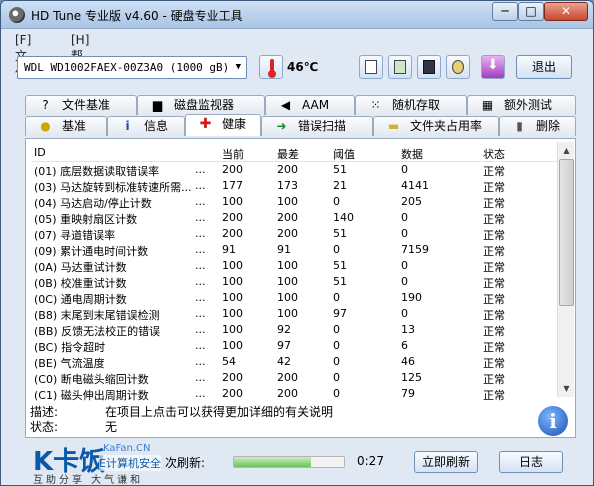 The image size is (594, 486). Describe the element at coordinates (566, 232) in the screenshot. I see `scrollbar-thumb` at that location.